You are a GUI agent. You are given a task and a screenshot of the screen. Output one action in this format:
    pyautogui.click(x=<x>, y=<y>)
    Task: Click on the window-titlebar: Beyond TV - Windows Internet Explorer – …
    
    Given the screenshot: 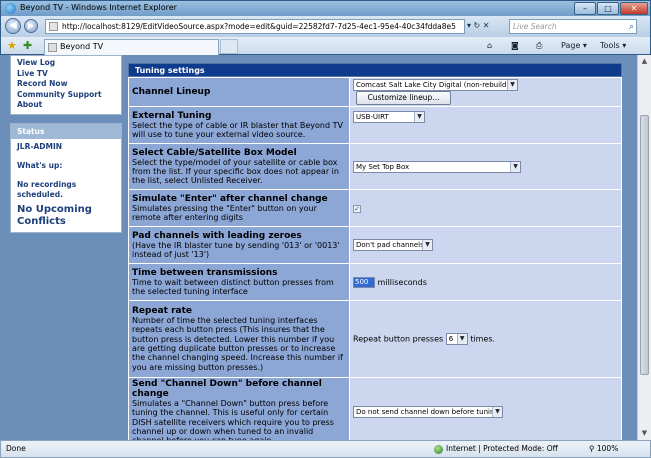 What is the action you would take?
    pyautogui.click(x=325, y=8)
    